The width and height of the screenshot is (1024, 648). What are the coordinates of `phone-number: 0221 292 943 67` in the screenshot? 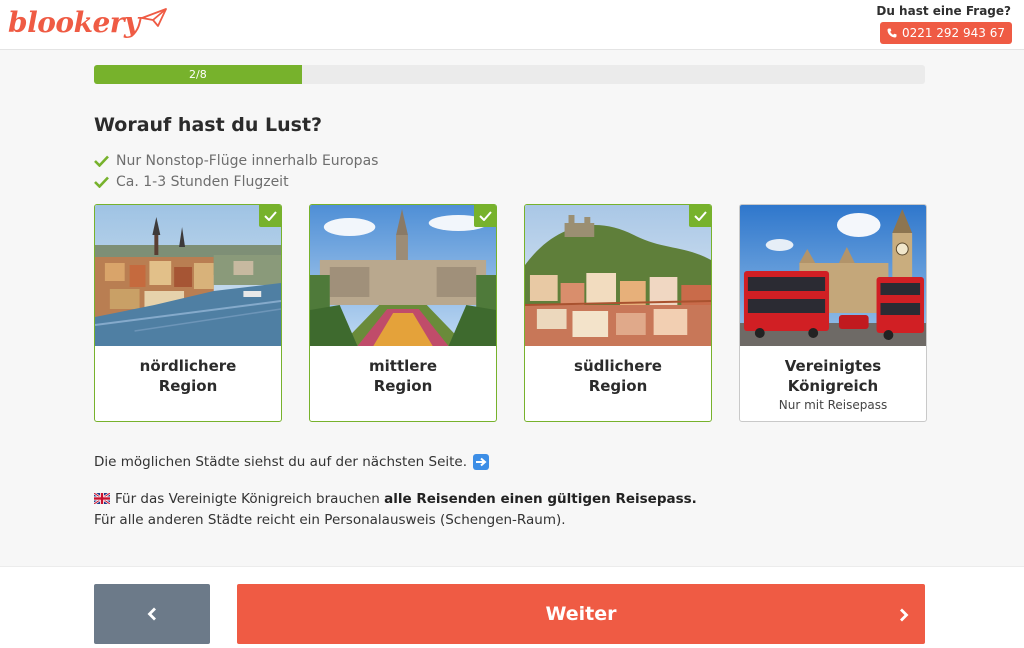 It's located at (953, 33).